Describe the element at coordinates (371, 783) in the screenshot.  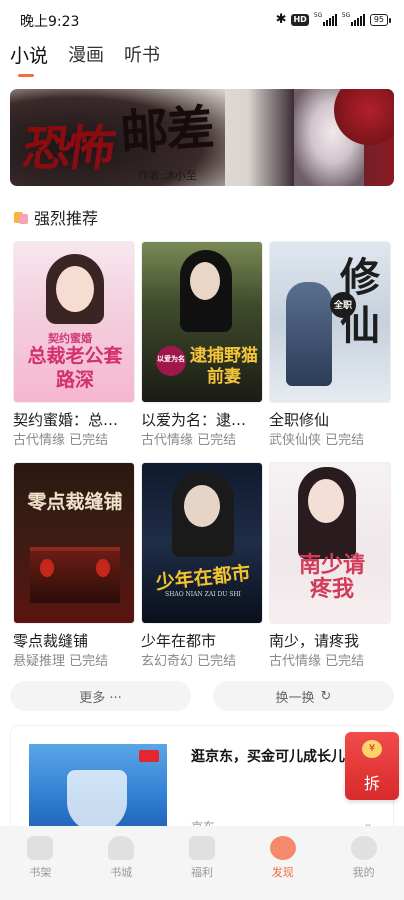
I see `red-packet-label: 拆` at that location.